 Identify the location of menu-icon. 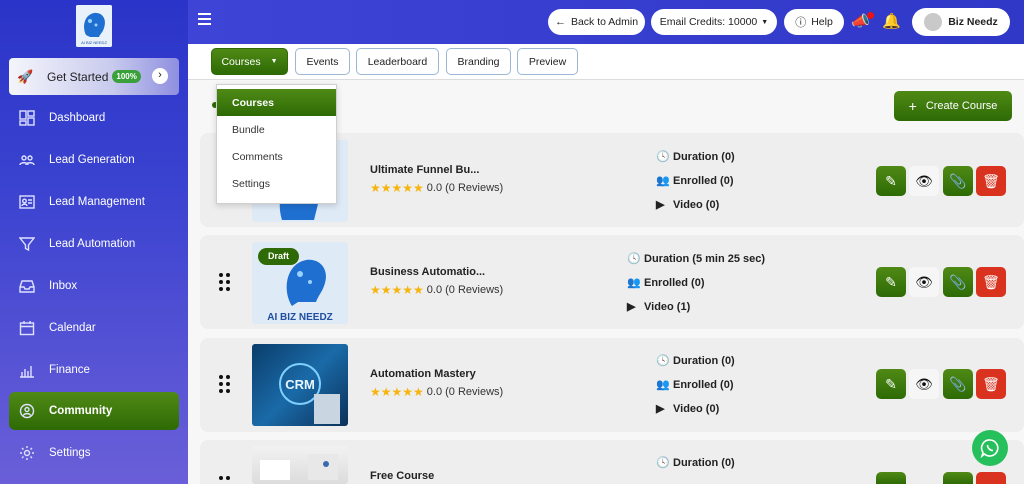
(204, 19).